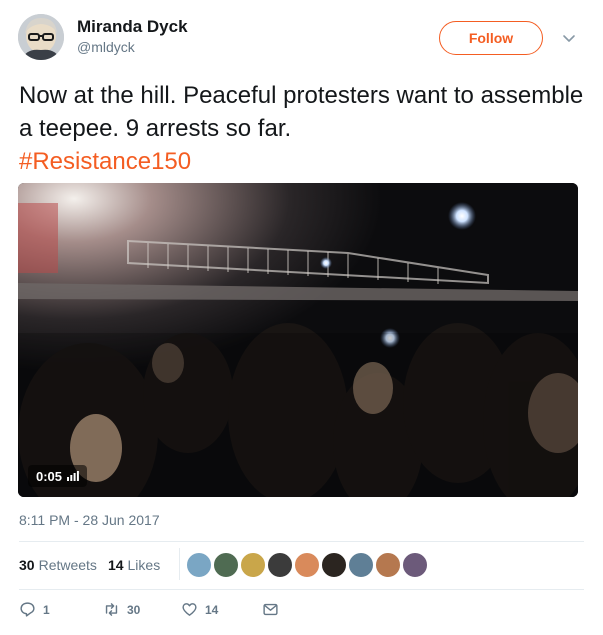  What do you see at coordinates (27, 609) in the screenshot?
I see `reply-icon` at bounding box center [27, 609].